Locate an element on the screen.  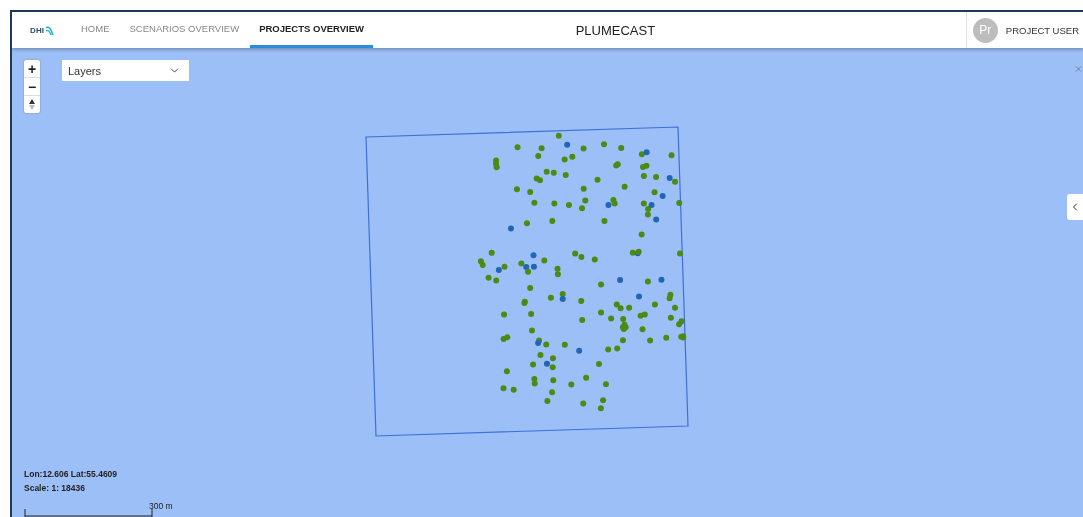
coordinates-text: Lon:12.606 Lat:55.4609 is located at coordinates (71, 474).